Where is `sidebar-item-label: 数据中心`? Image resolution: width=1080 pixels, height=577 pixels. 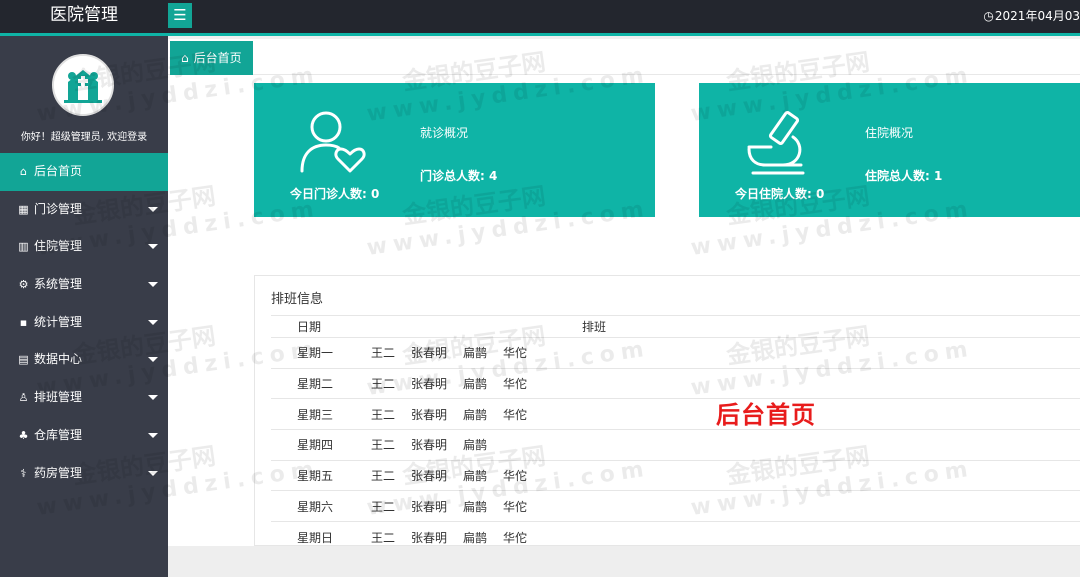 sidebar-item-label: 数据中心 is located at coordinates (58, 359).